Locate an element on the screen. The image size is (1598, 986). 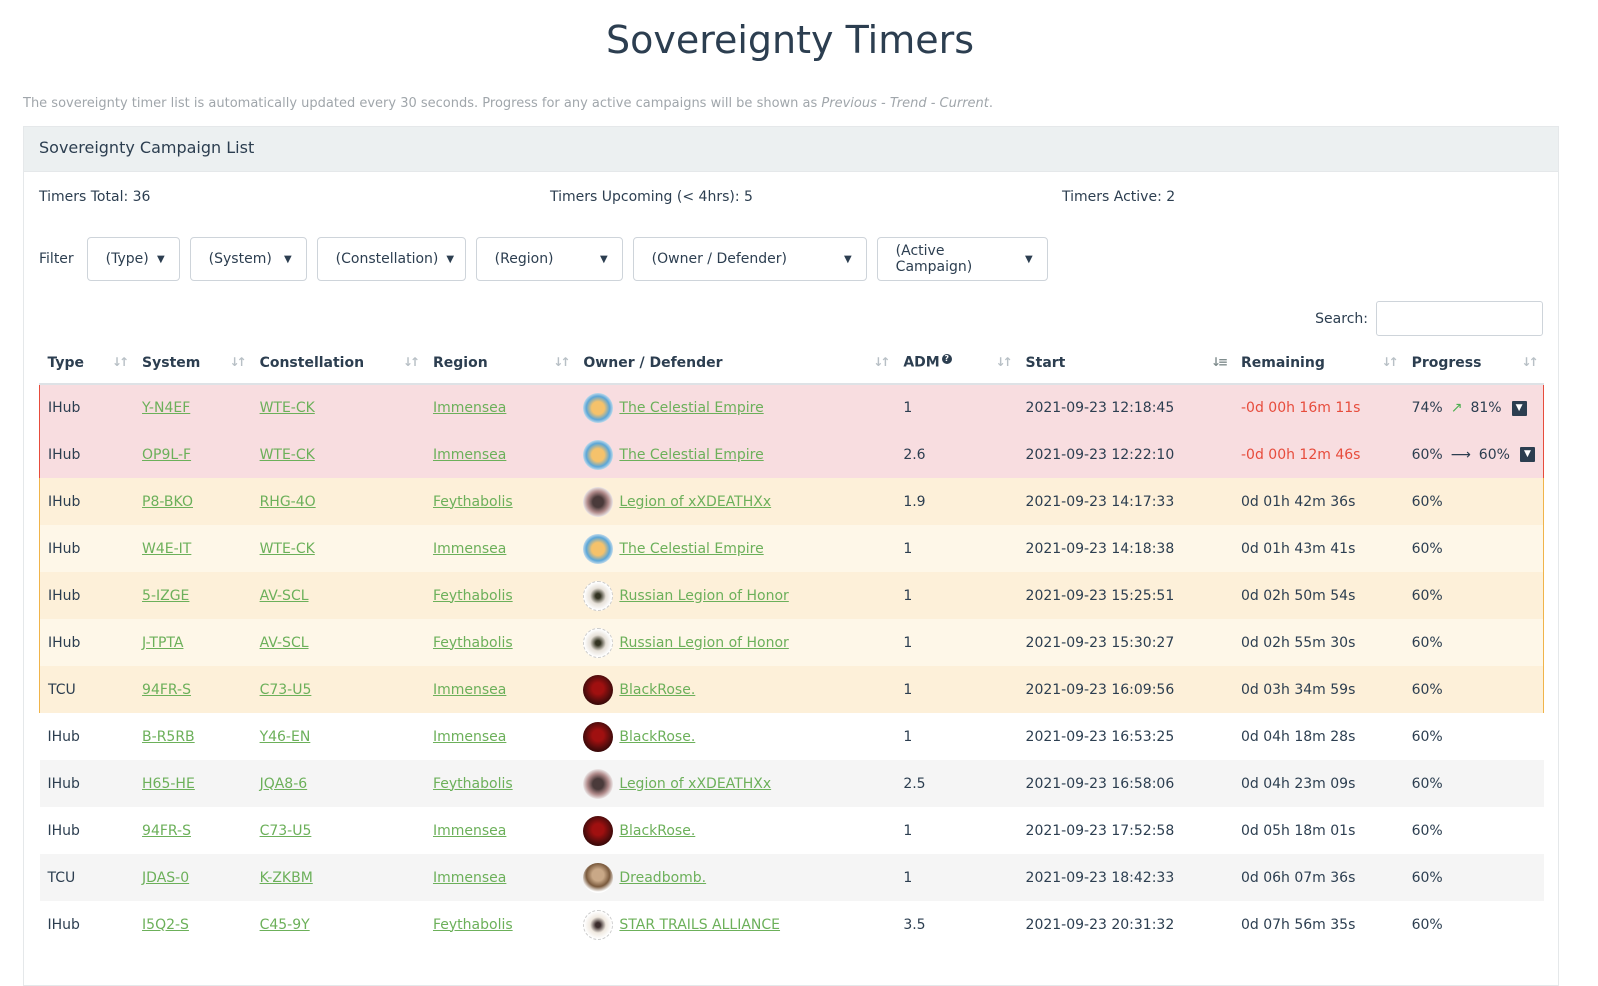
region-filter-select: (Region) ▼ is located at coordinates (549, 259).